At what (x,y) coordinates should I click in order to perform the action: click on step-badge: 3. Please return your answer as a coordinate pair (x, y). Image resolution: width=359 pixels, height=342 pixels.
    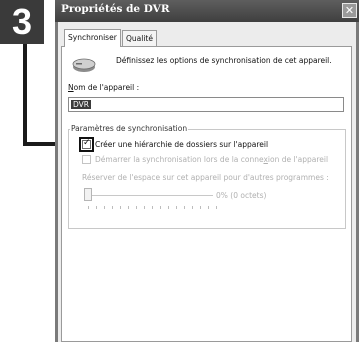
    Looking at the image, I should click on (22, 22).